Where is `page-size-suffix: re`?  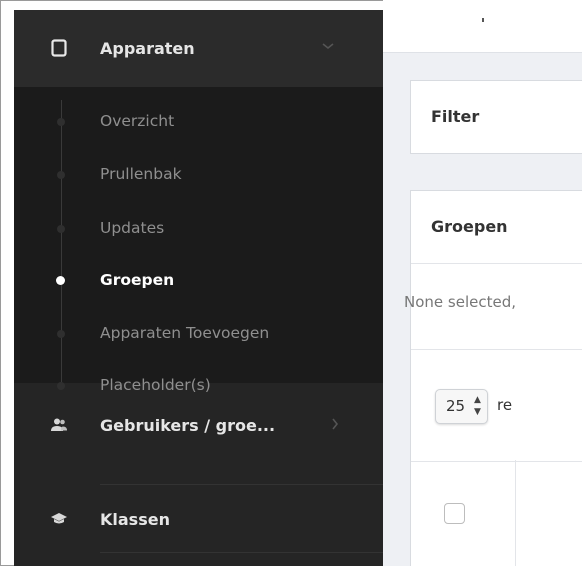 page-size-suffix: re is located at coordinates (505, 405).